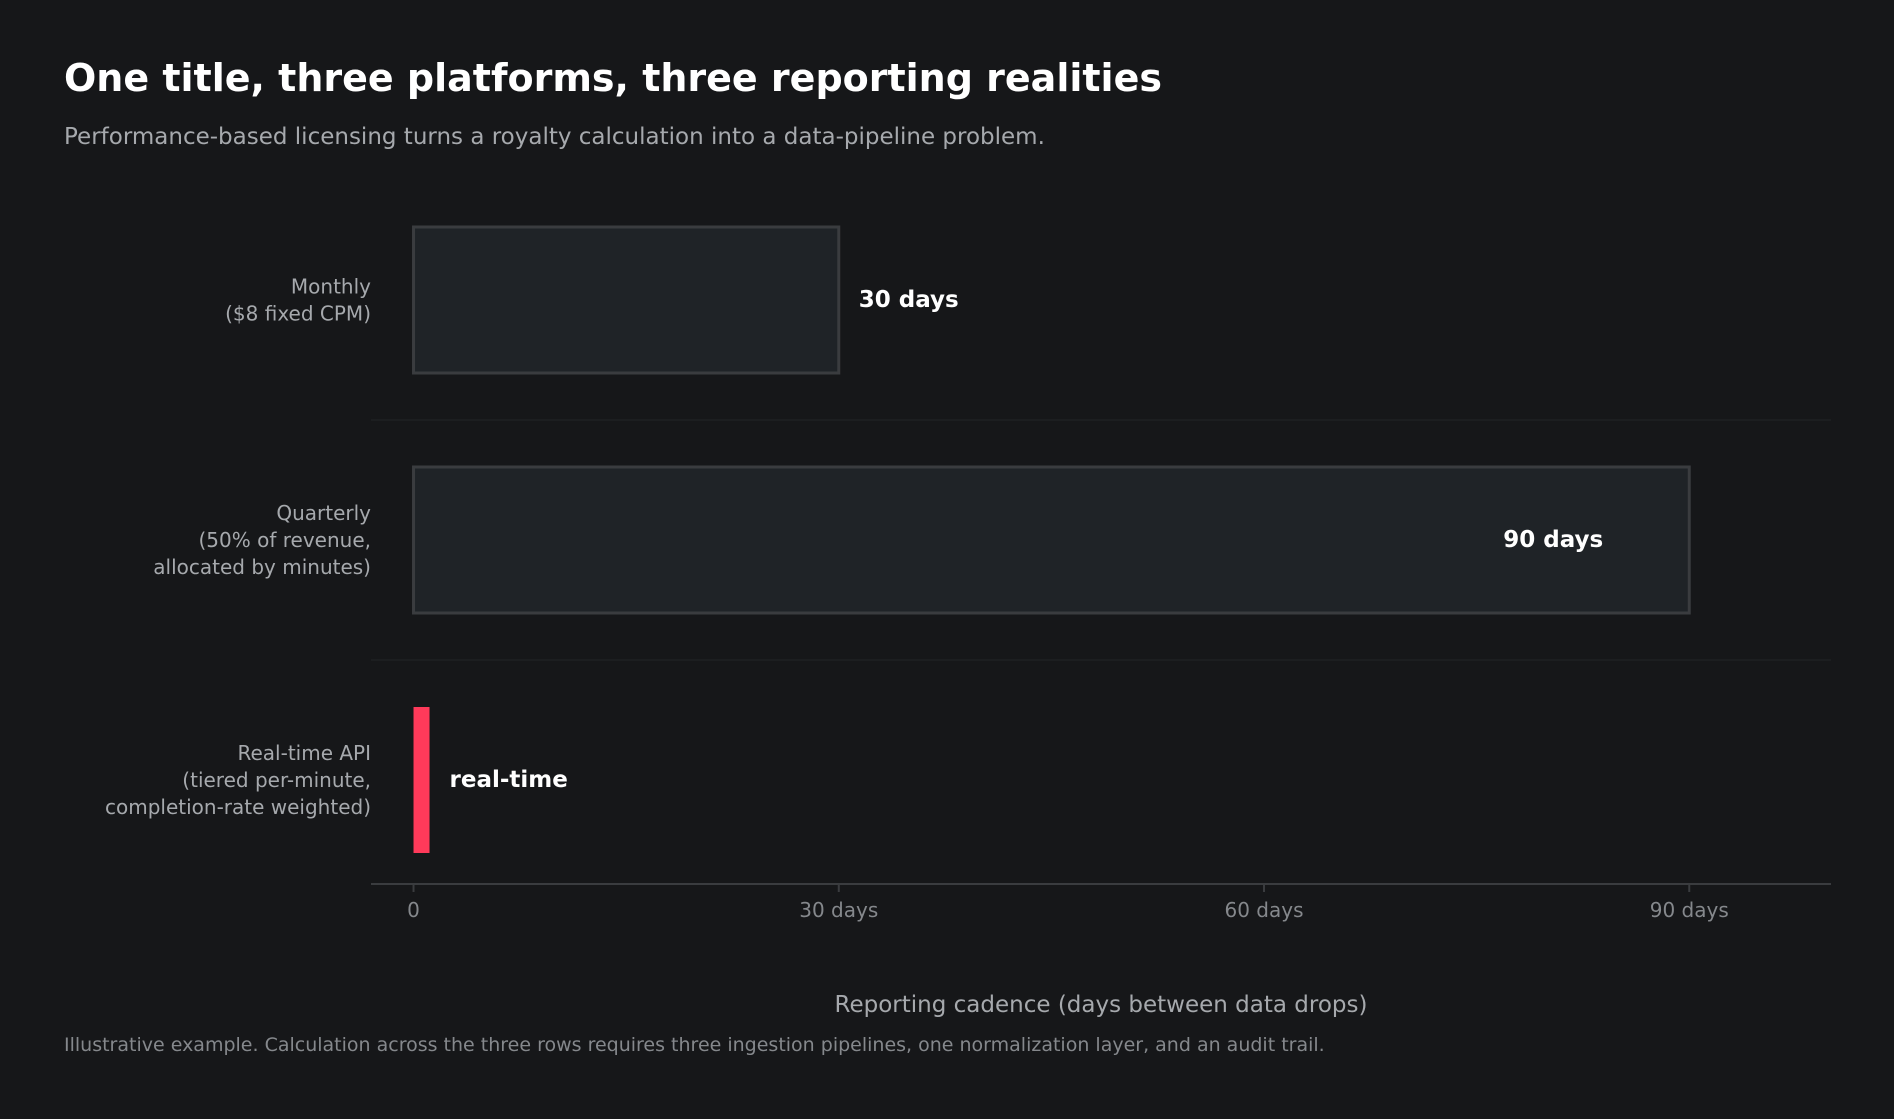  Describe the element at coordinates (262, 567) in the screenshot. I see `category-label-1-2: allocated by minutes)` at that location.